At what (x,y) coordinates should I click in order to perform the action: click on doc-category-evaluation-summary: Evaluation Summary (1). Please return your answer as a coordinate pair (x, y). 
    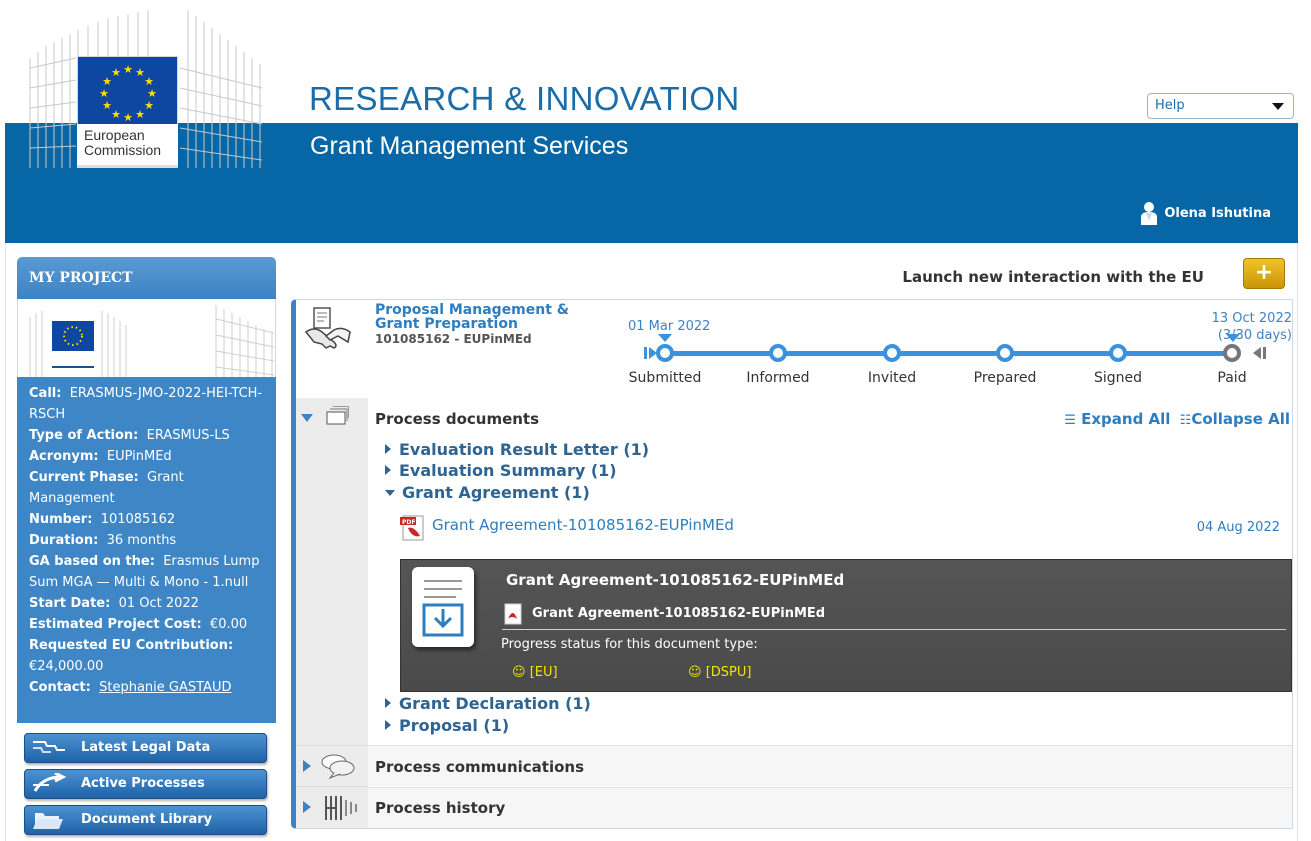
    Looking at the image, I should click on (501, 470).